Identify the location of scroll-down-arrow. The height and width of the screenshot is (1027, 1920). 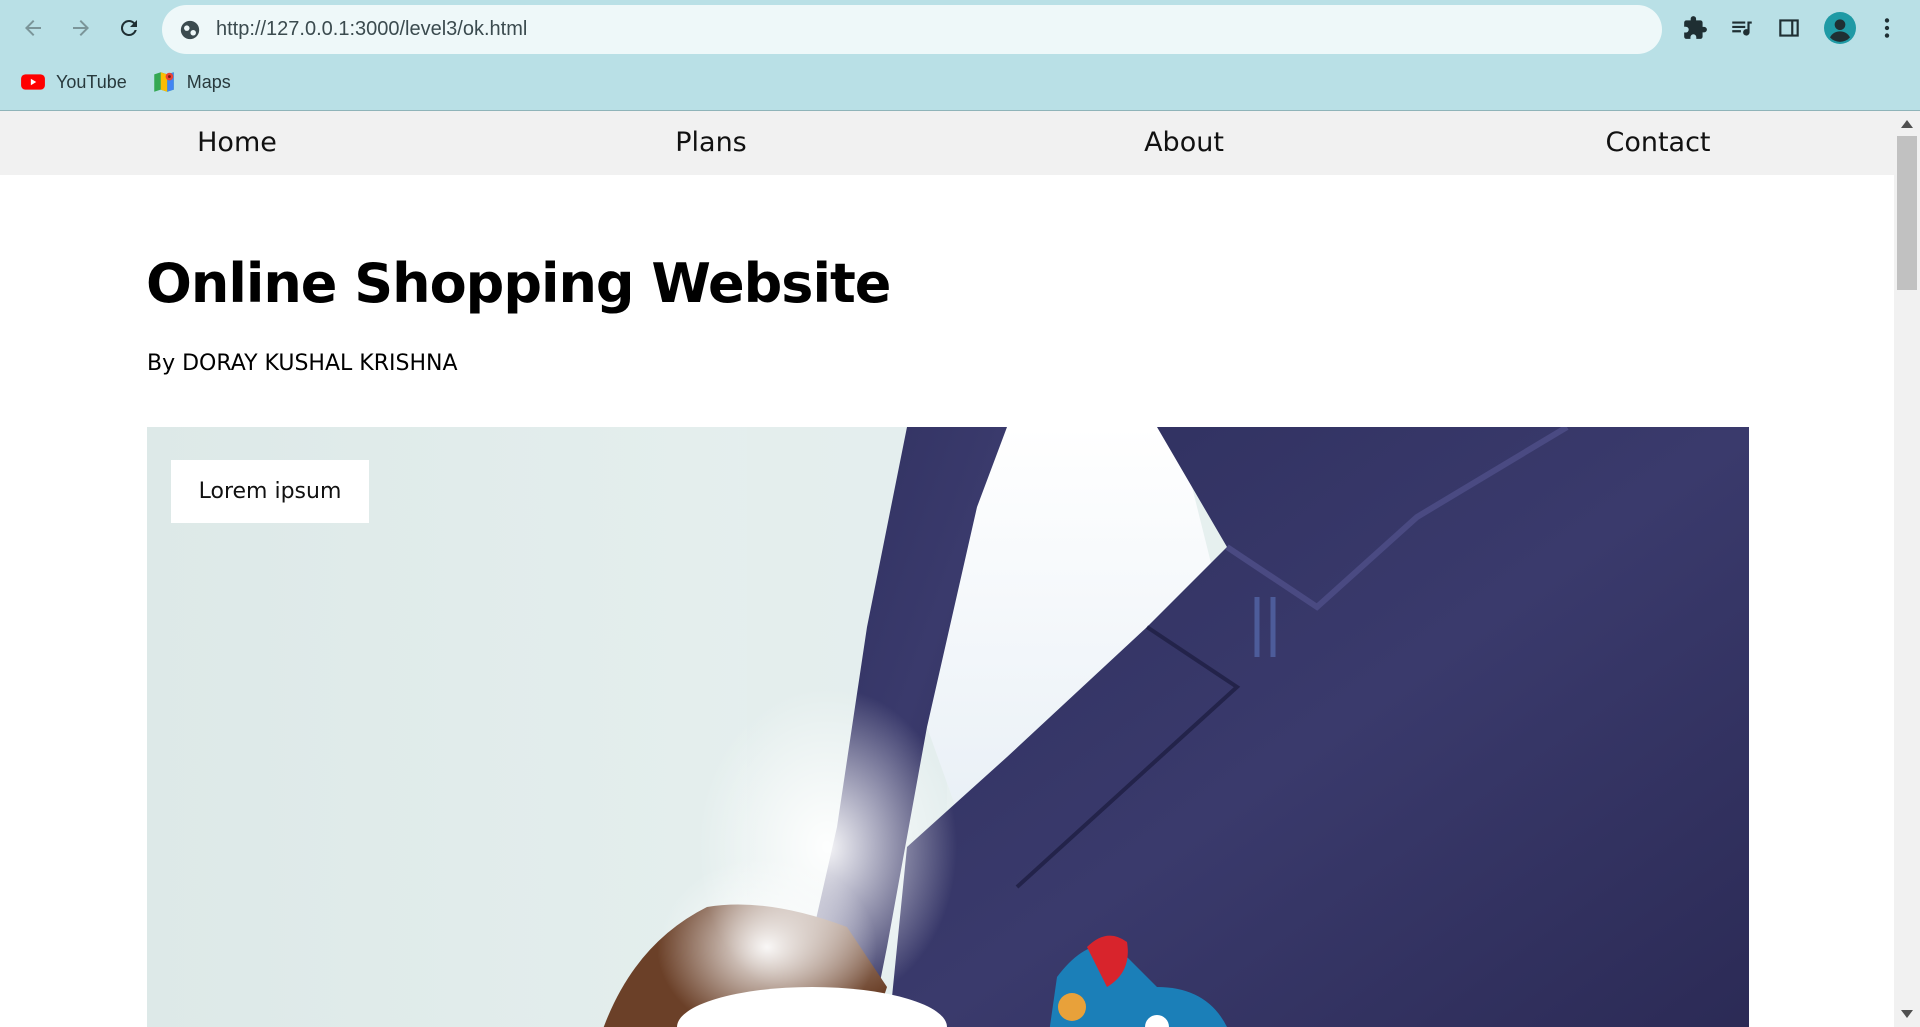
(1907, 1014).